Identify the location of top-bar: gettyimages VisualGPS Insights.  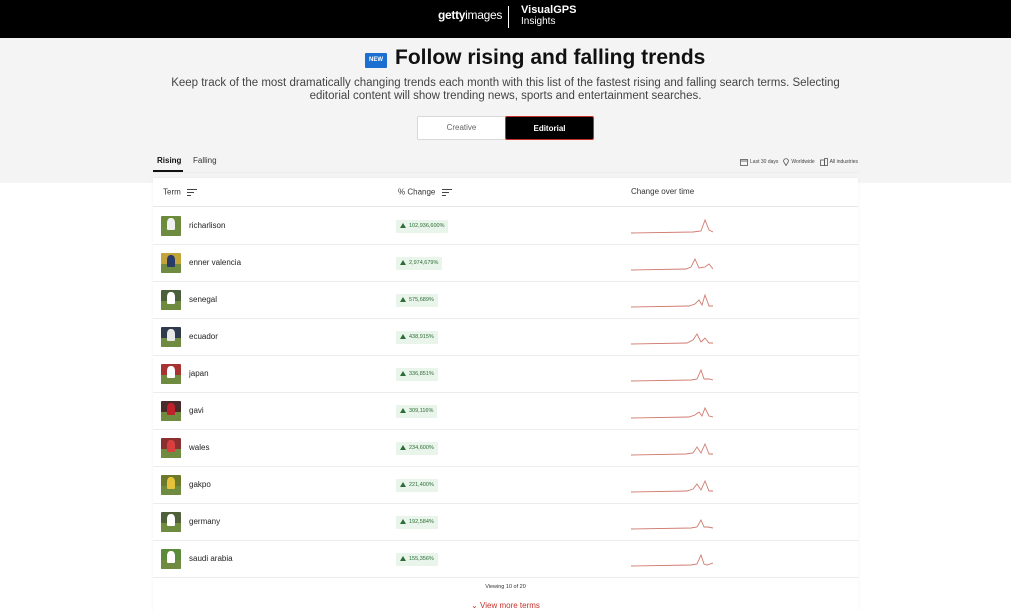
(505, 19).